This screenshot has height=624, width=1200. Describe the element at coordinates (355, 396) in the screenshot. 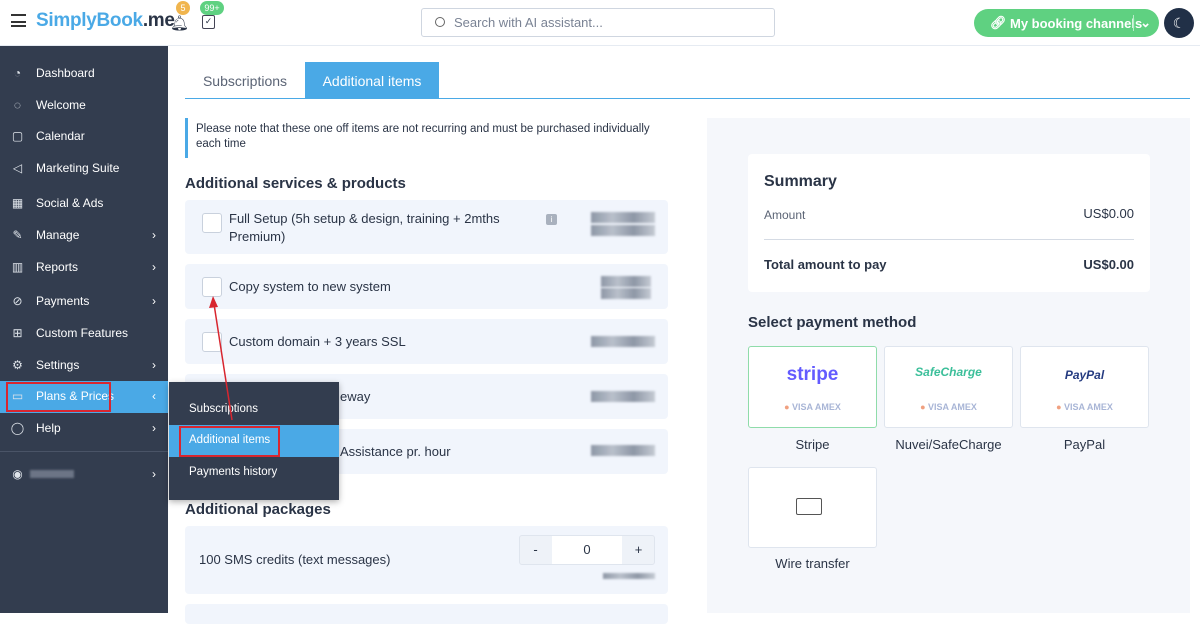

I see `item-label: eway` at that location.